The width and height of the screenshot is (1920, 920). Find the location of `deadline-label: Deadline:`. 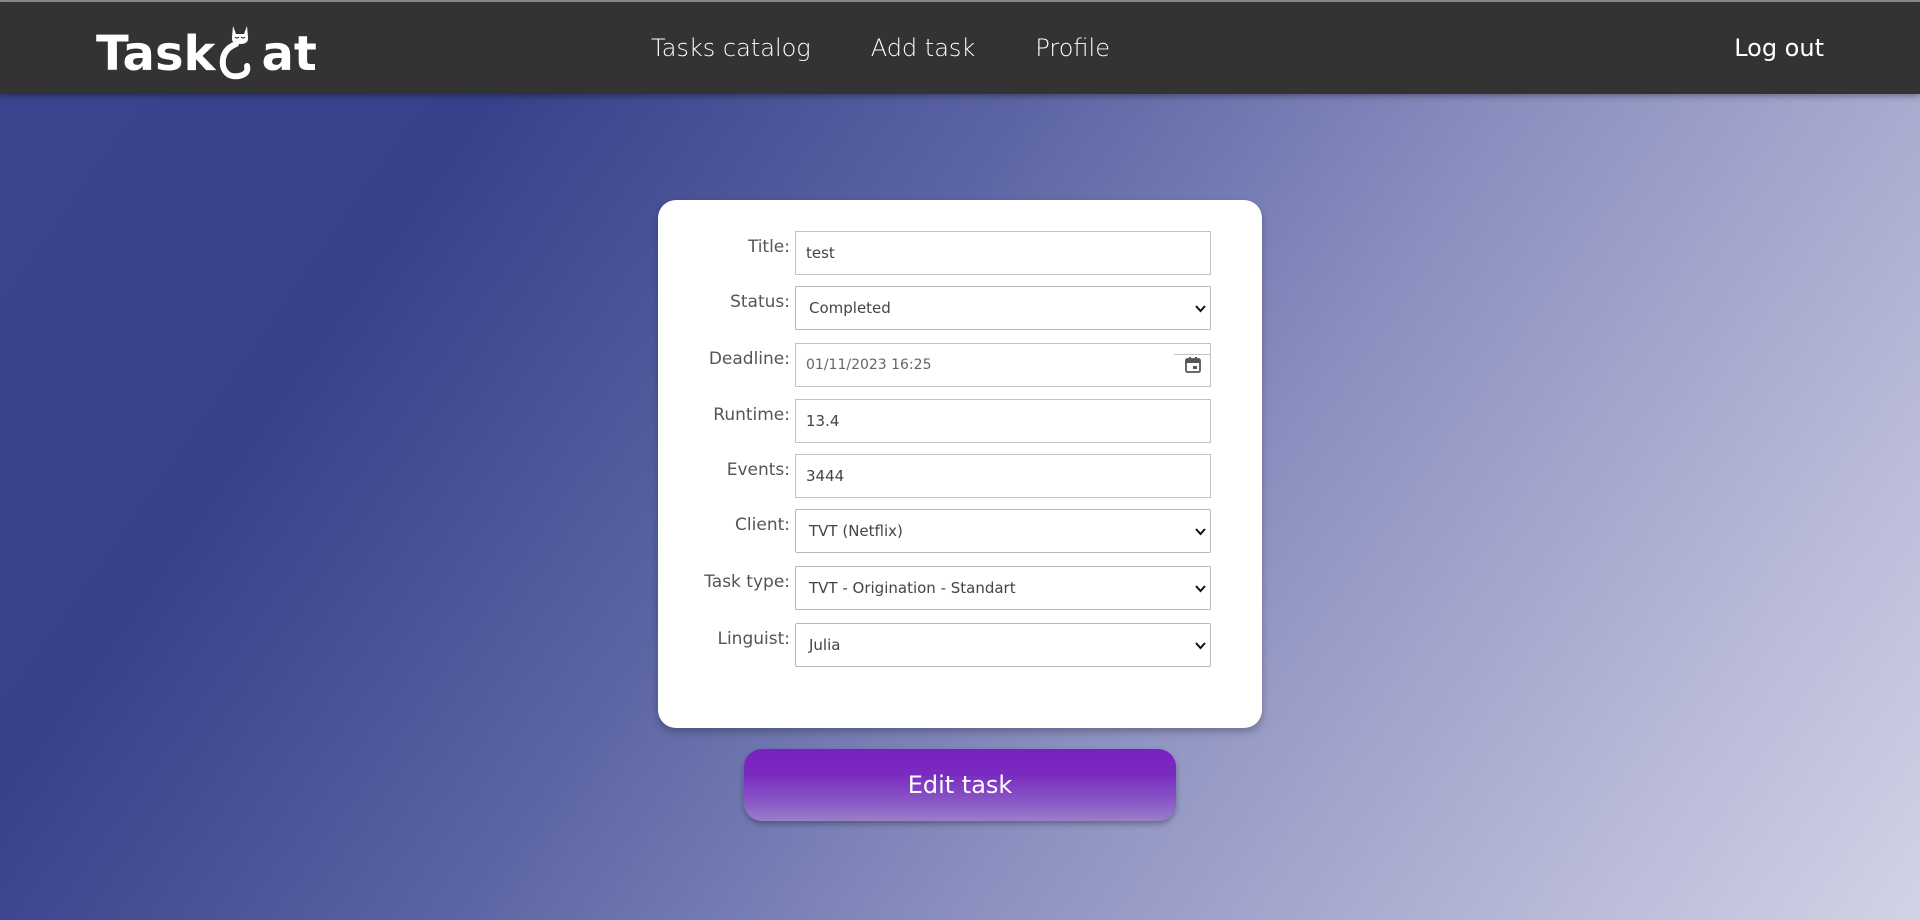

deadline-label: Deadline: is located at coordinates (749, 359).